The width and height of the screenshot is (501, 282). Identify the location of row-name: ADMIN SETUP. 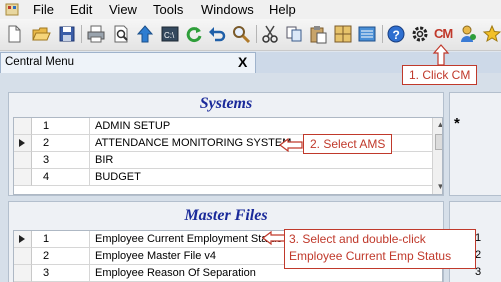
(261, 126).